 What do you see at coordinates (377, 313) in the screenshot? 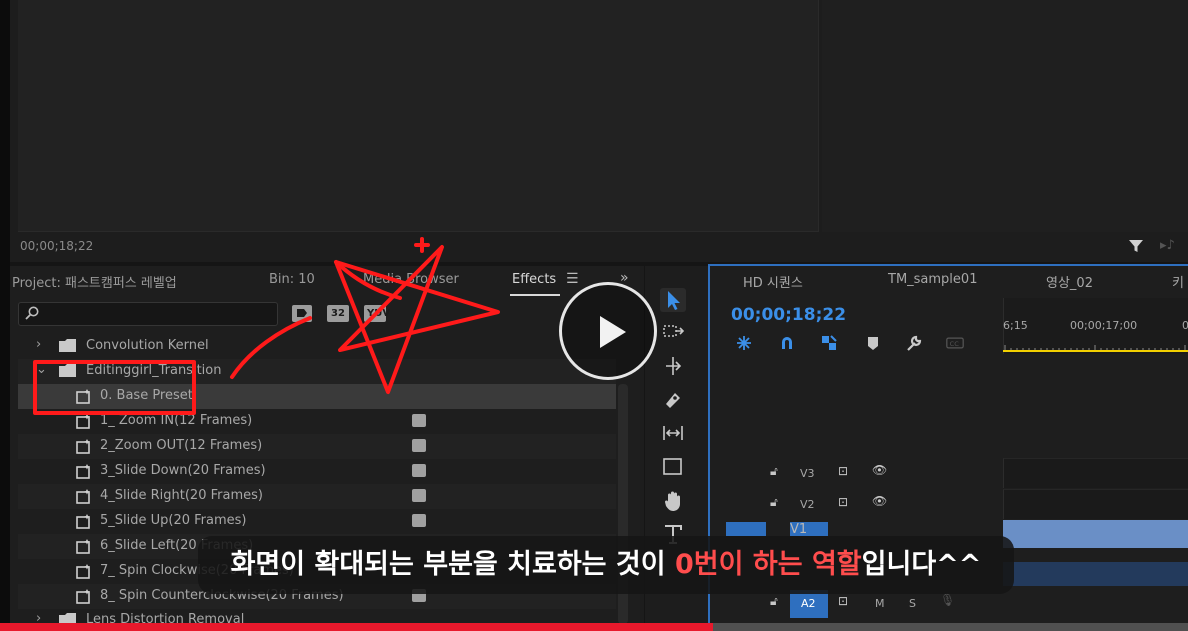
I see `yuv-filter-button: YUV` at bounding box center [377, 313].